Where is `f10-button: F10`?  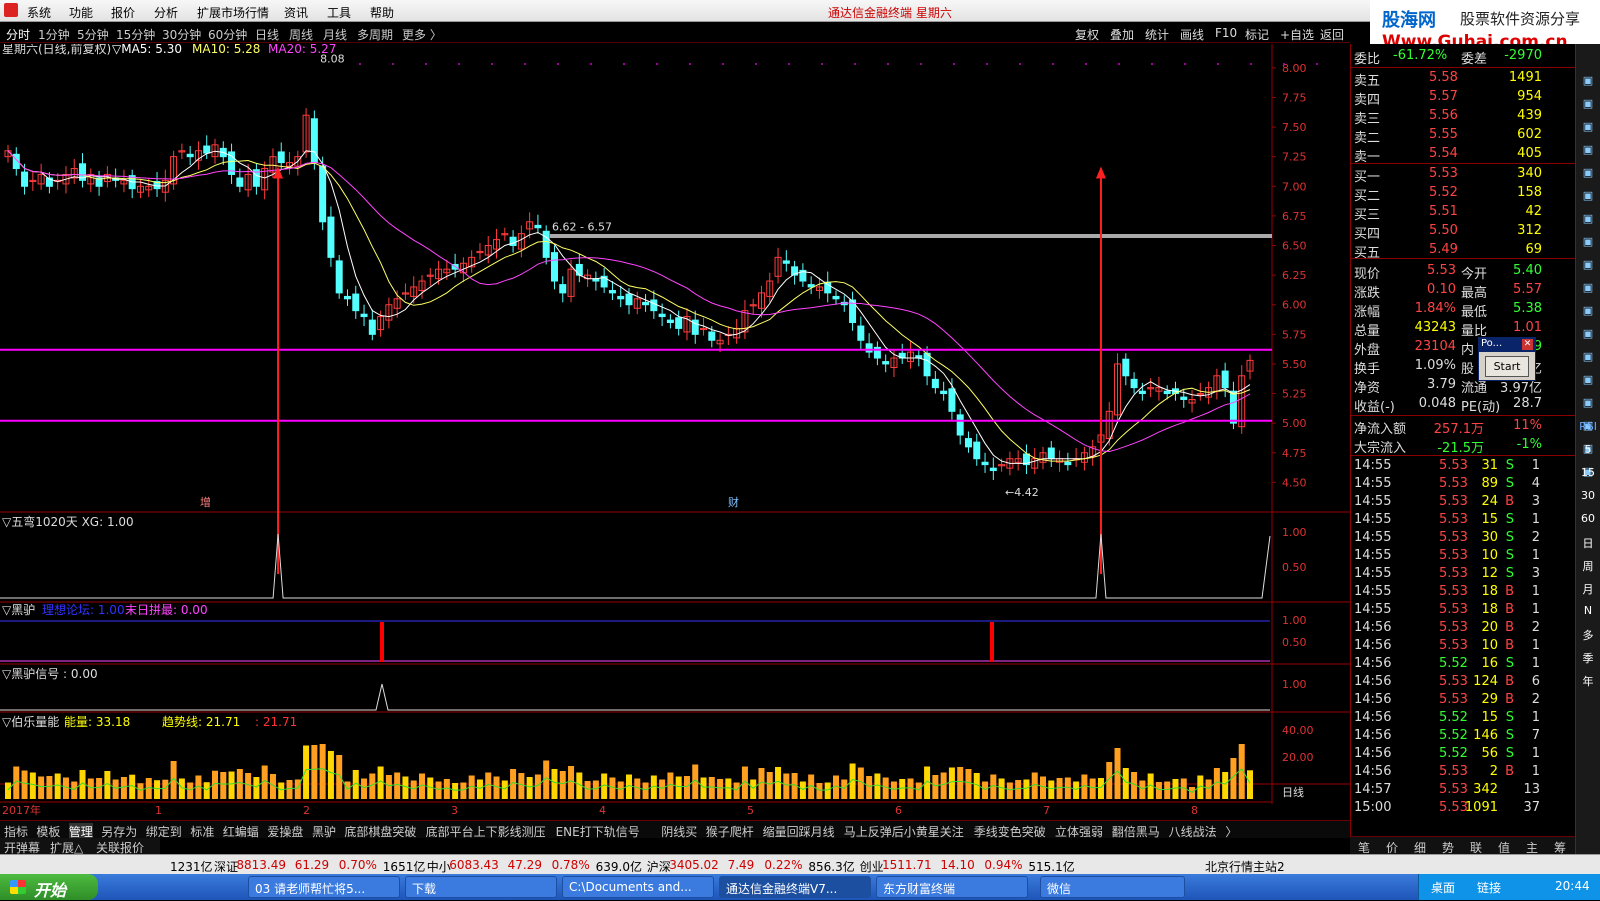
f10-button: F10 is located at coordinates (1226, 33).